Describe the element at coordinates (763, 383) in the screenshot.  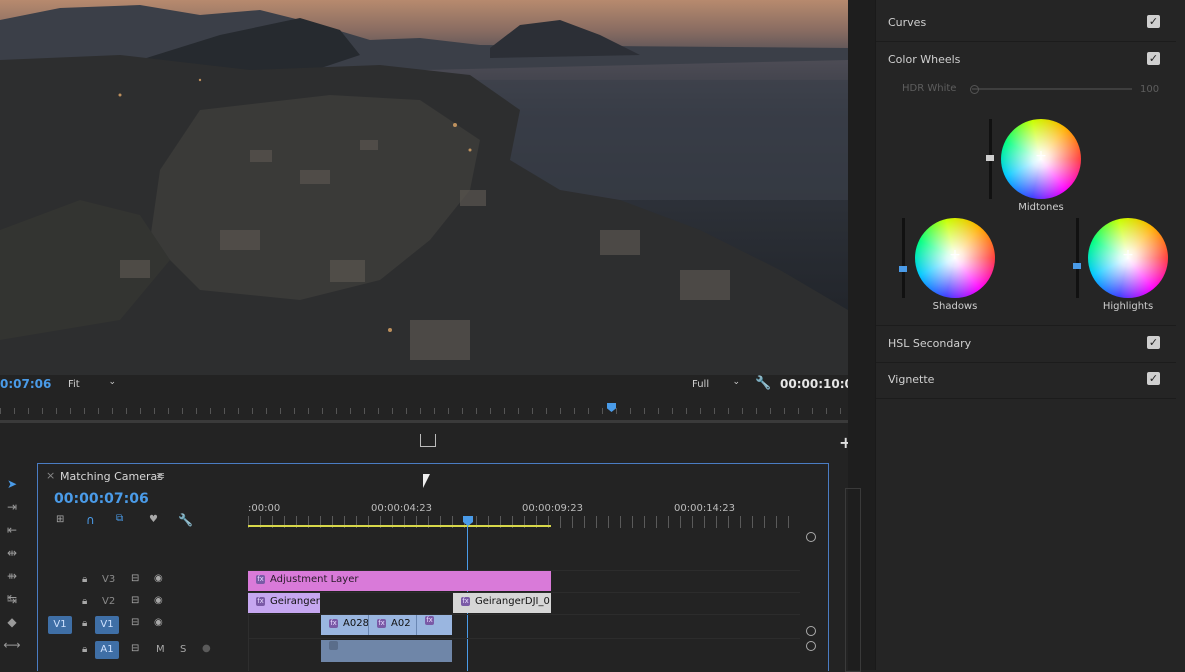
I see `wrench-icon: 🔧` at that location.